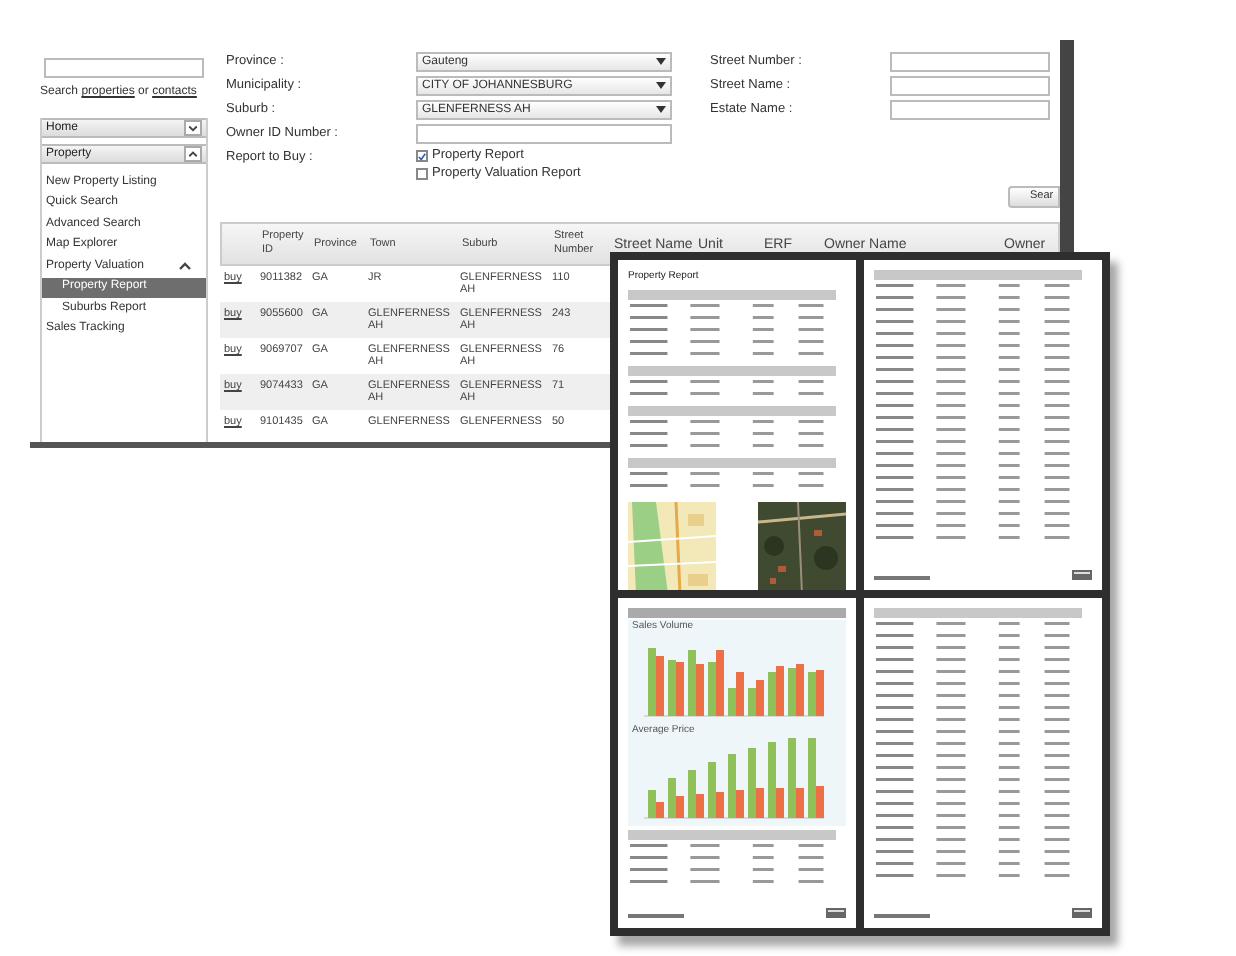 The width and height of the screenshot is (1236, 956). Describe the element at coordinates (544, 134) in the screenshot. I see `owner-id-field` at that location.